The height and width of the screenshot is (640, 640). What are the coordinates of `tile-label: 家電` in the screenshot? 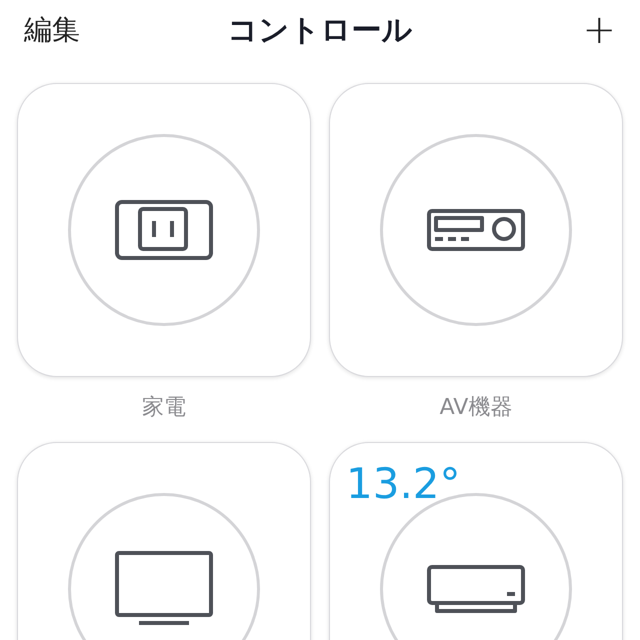 It's located at (164, 408).